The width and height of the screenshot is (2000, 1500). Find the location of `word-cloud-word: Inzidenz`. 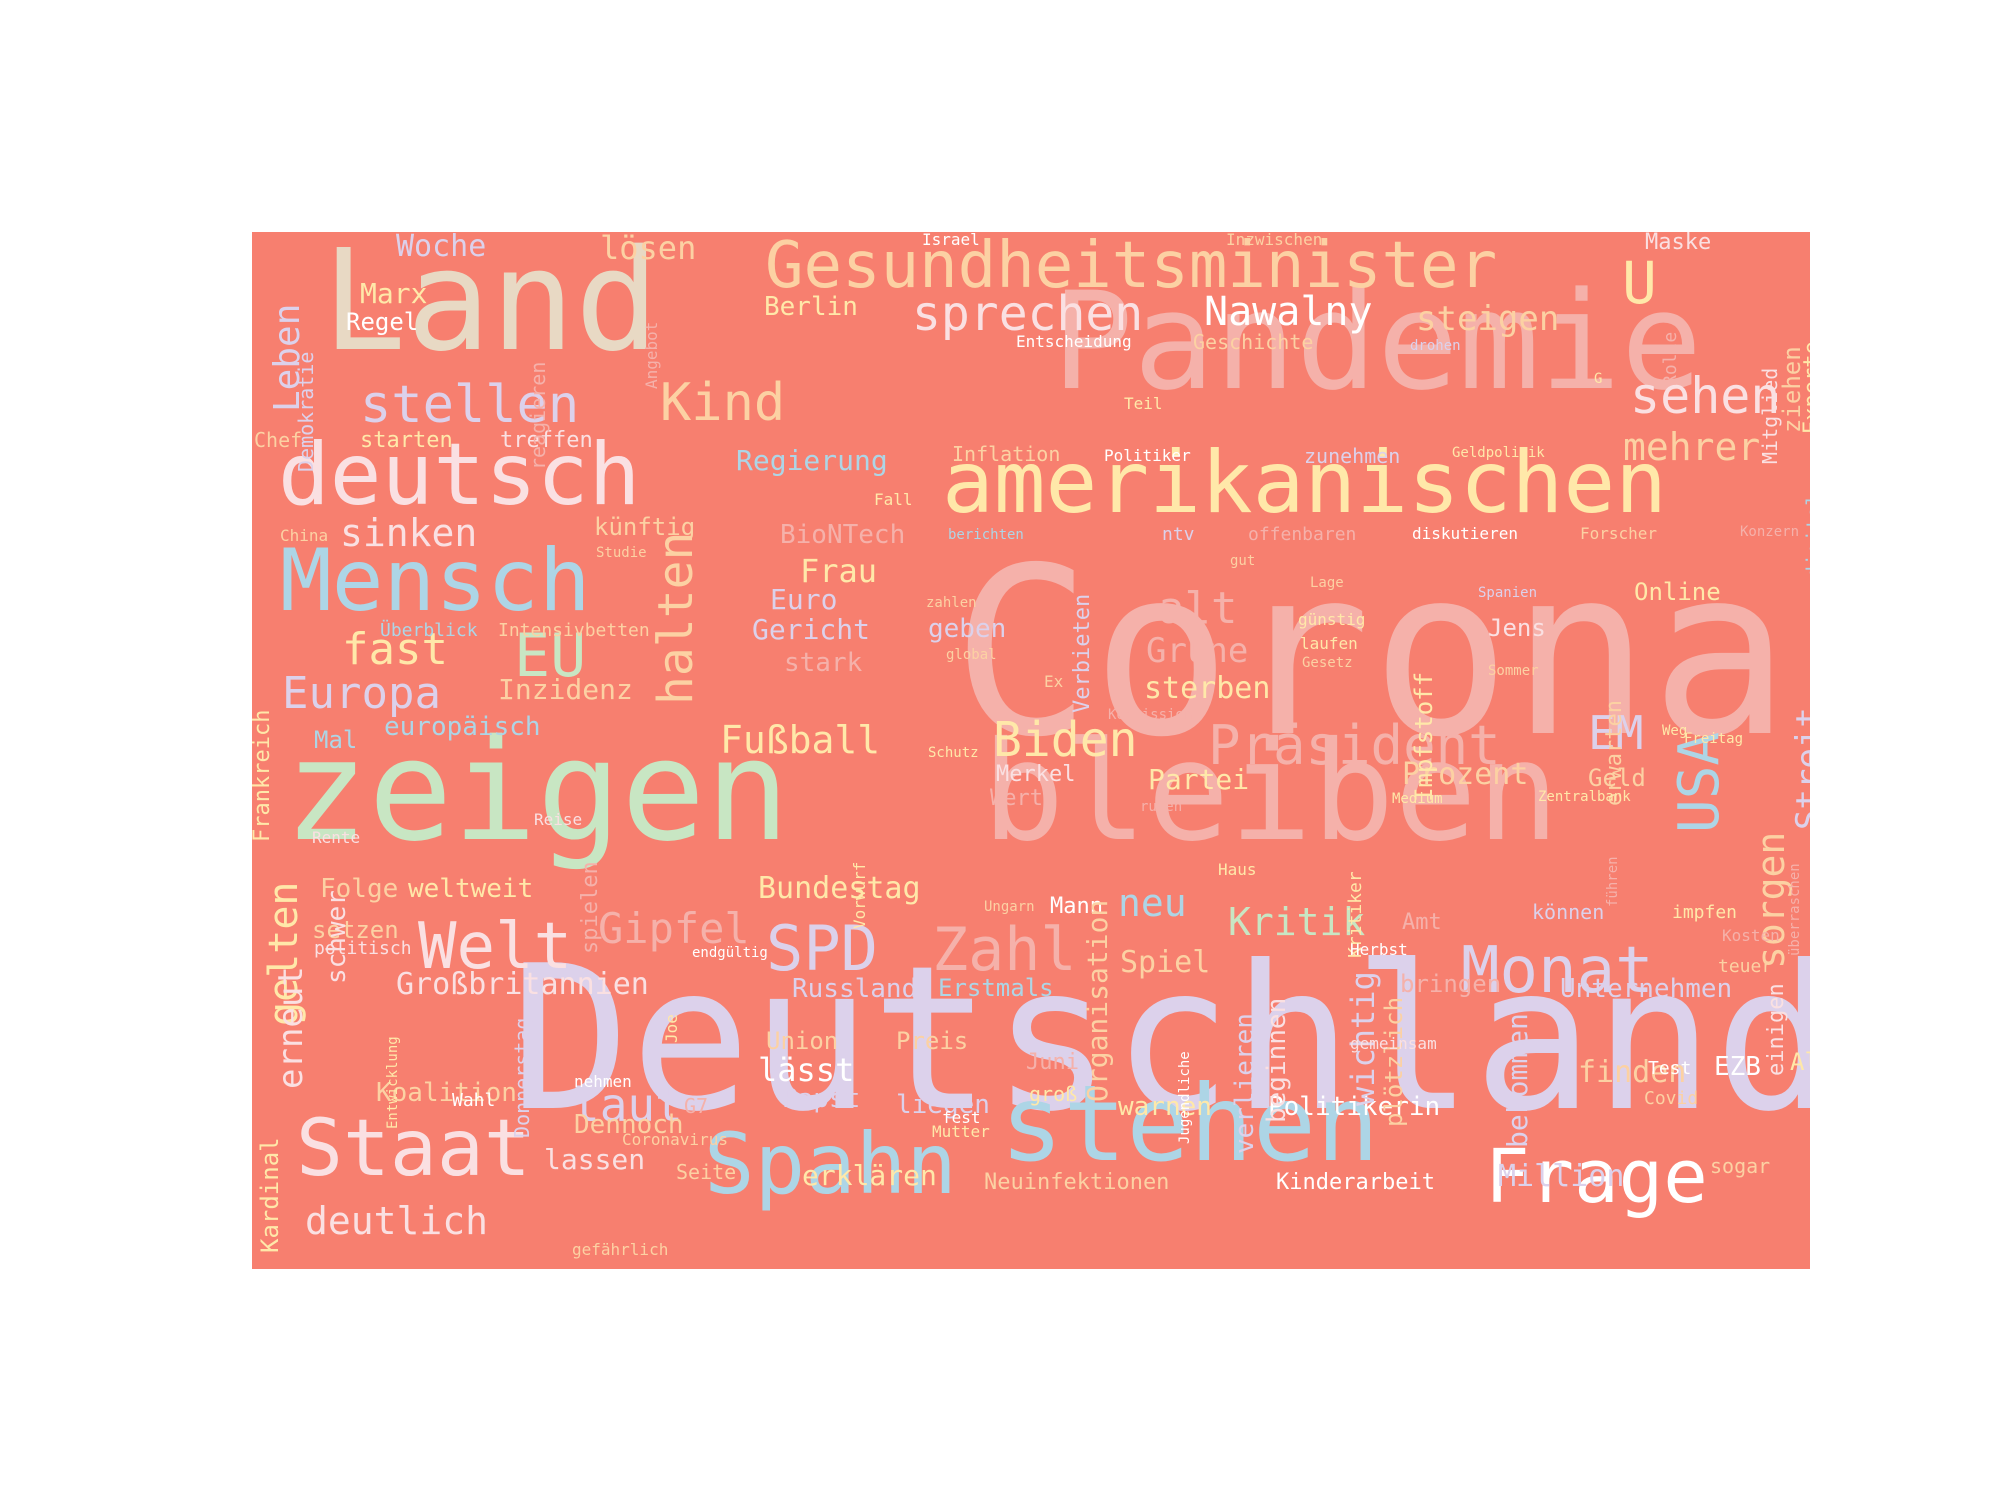

word-cloud-word: Inzidenz is located at coordinates (565, 689).